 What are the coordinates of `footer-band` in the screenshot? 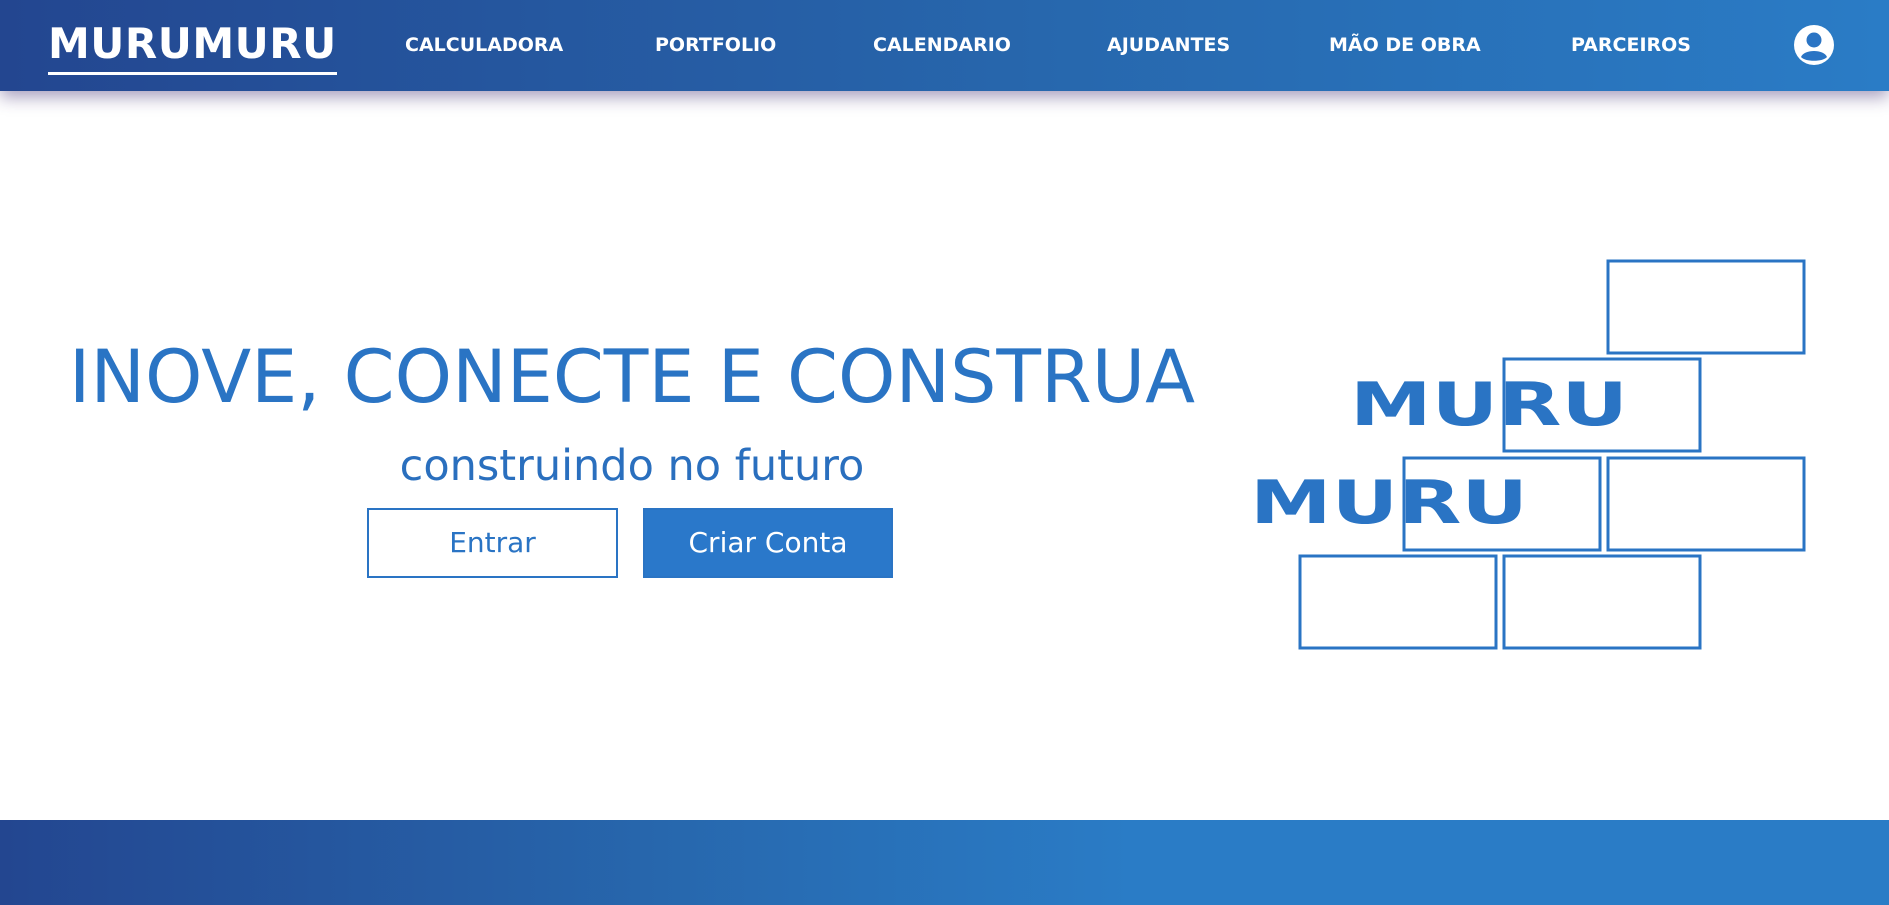 It's located at (944, 862).